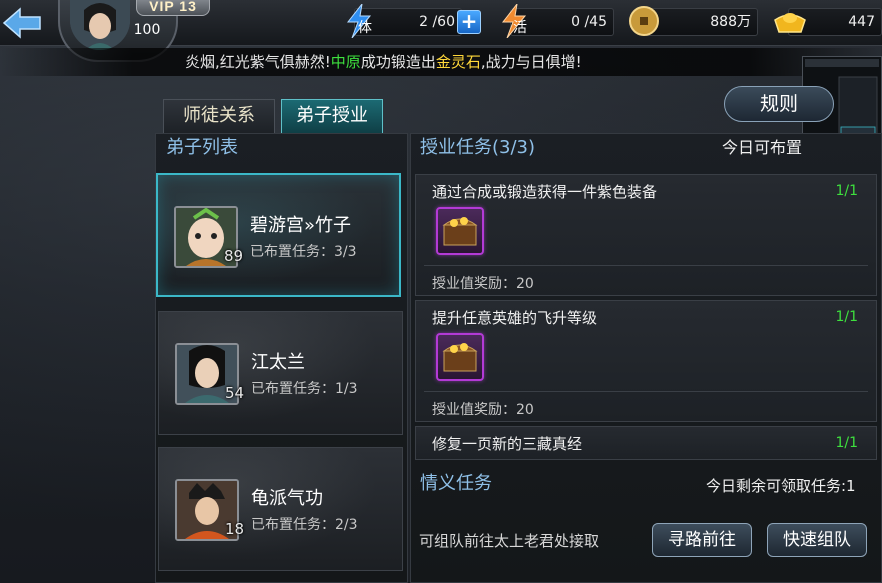 The image size is (882, 583). Describe the element at coordinates (398, 62) in the screenshot. I see `ticker-text-2: 成功锻造出` at that location.